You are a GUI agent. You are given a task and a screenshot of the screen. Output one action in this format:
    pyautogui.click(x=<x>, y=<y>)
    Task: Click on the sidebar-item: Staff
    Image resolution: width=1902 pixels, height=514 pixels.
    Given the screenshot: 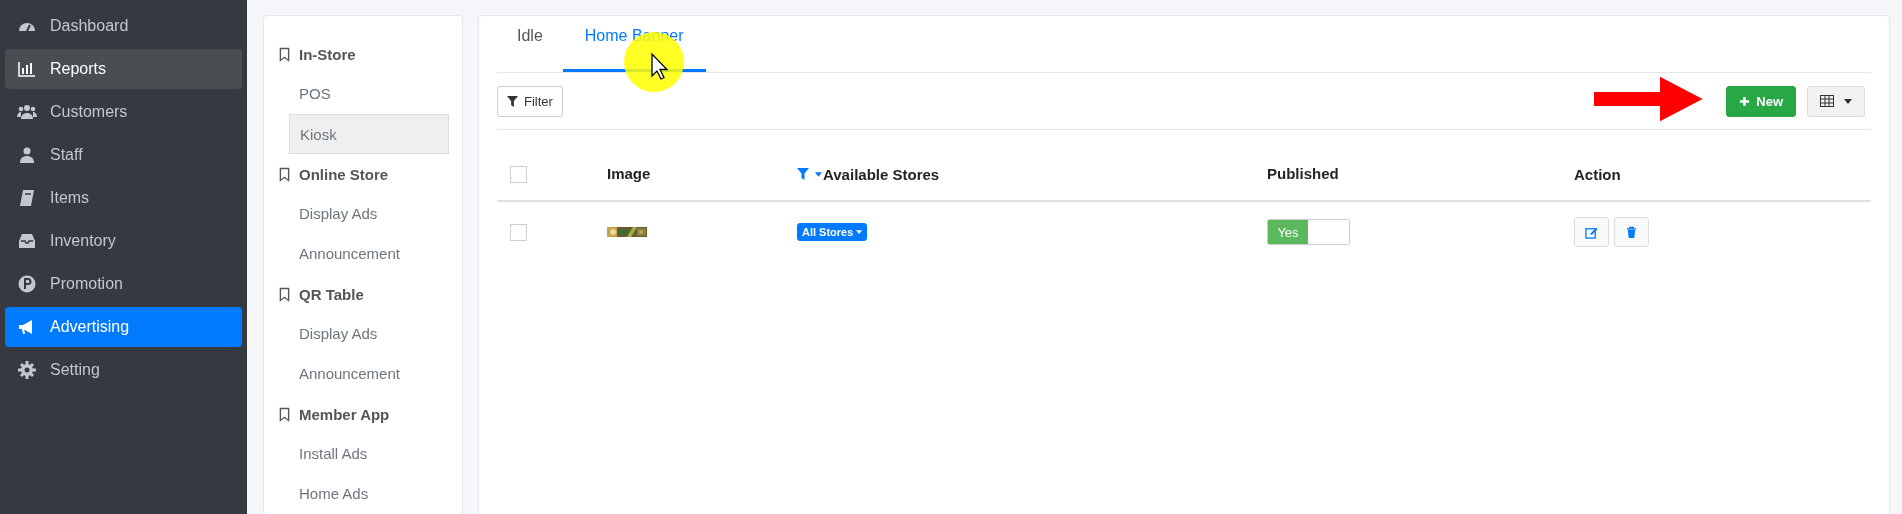 What is the action you would take?
    pyautogui.click(x=123, y=155)
    